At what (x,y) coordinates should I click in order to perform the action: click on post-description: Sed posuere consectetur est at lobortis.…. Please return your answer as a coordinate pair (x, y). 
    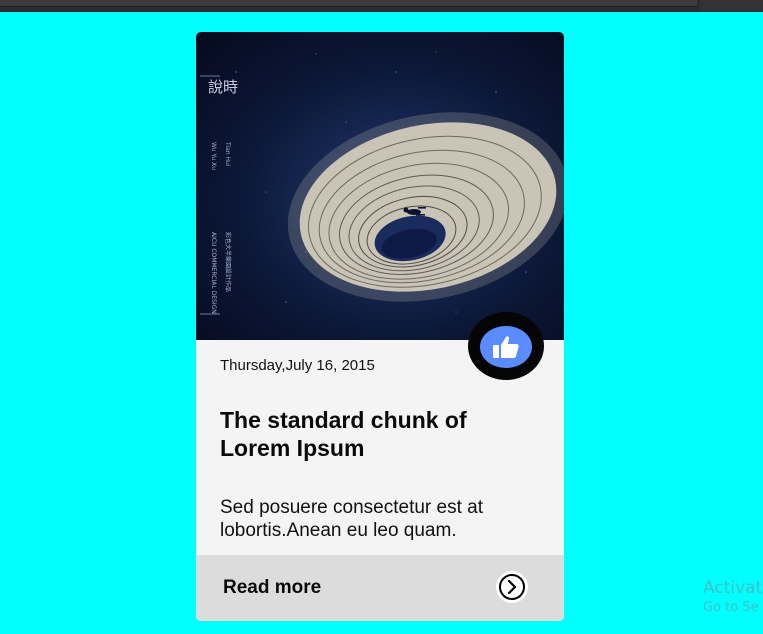
    Looking at the image, I should click on (351, 519).